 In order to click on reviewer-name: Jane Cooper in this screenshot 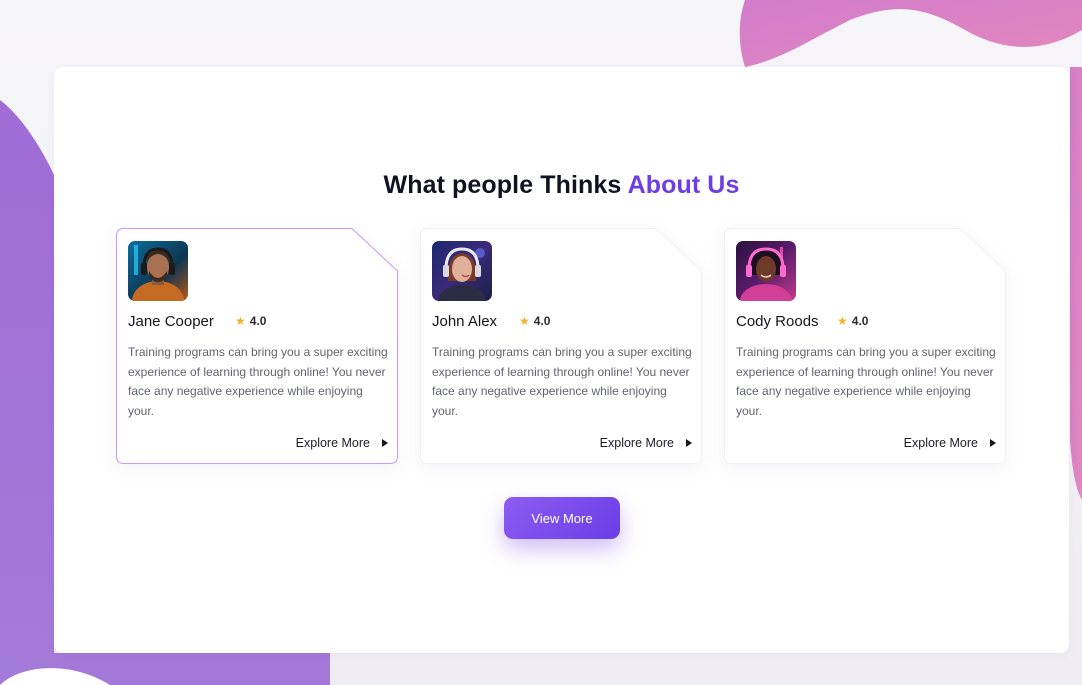, I will do `click(171, 321)`.